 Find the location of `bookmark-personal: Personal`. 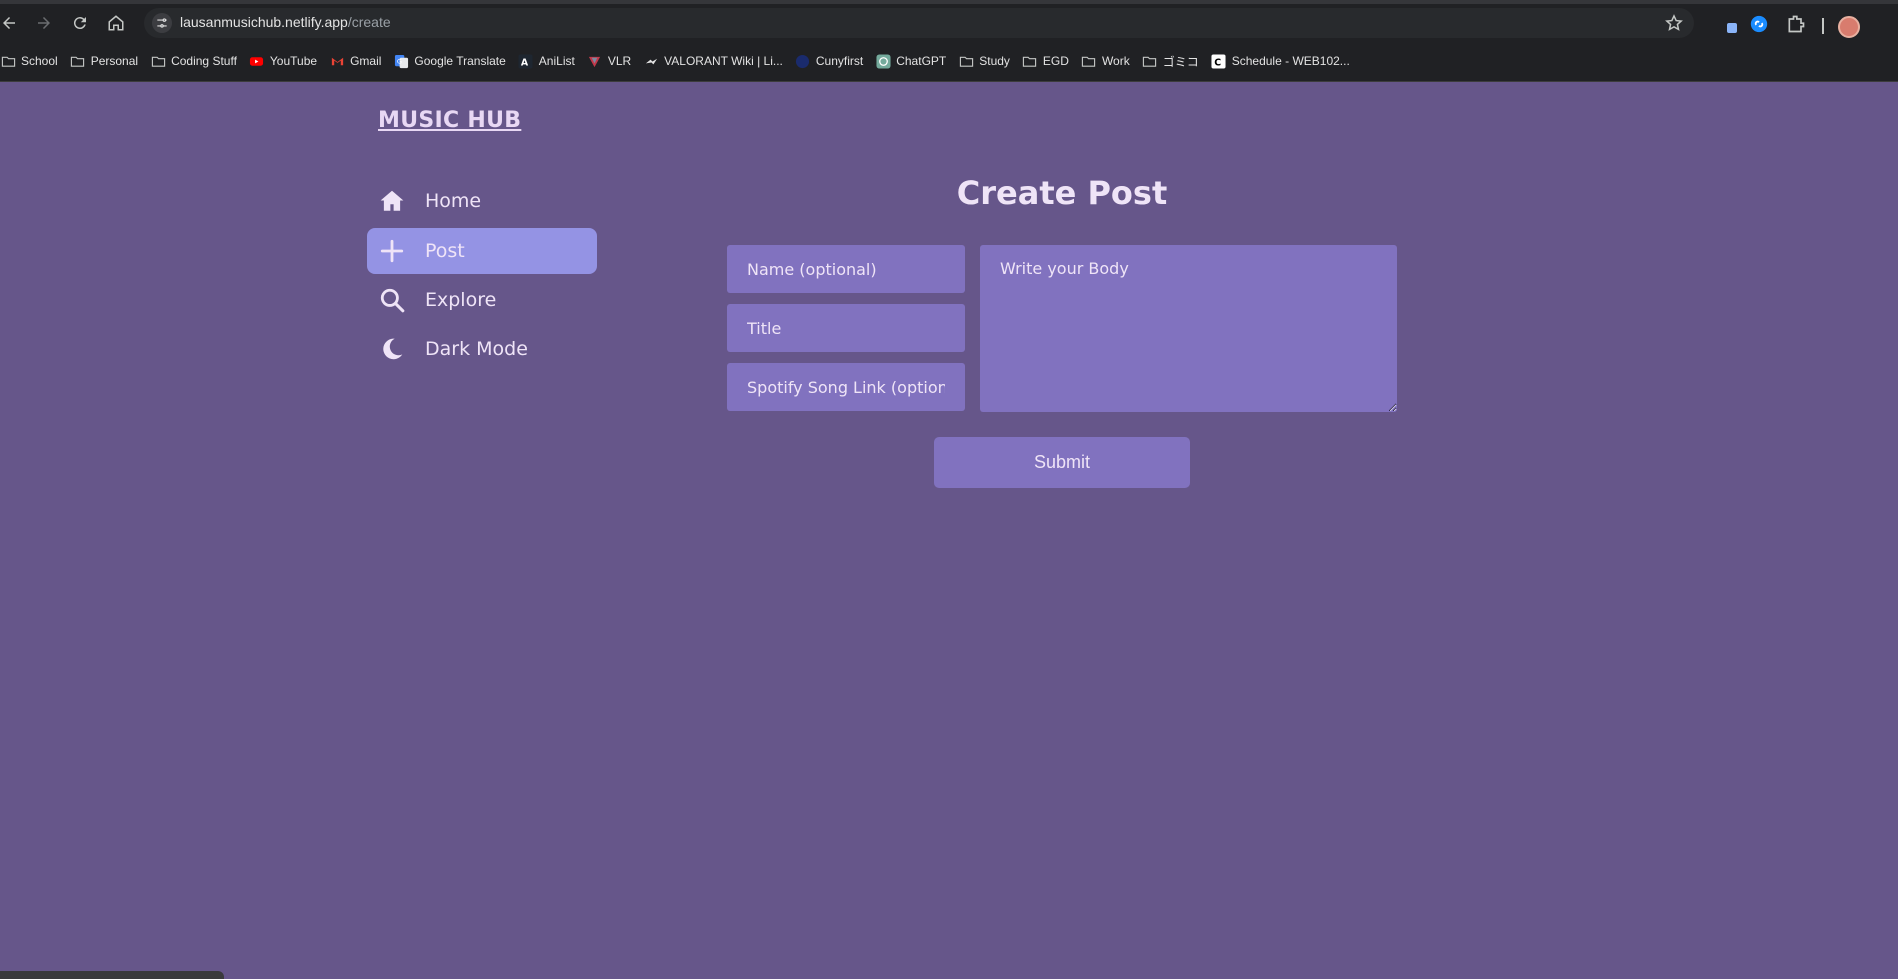

bookmark-personal: Personal is located at coordinates (104, 61).